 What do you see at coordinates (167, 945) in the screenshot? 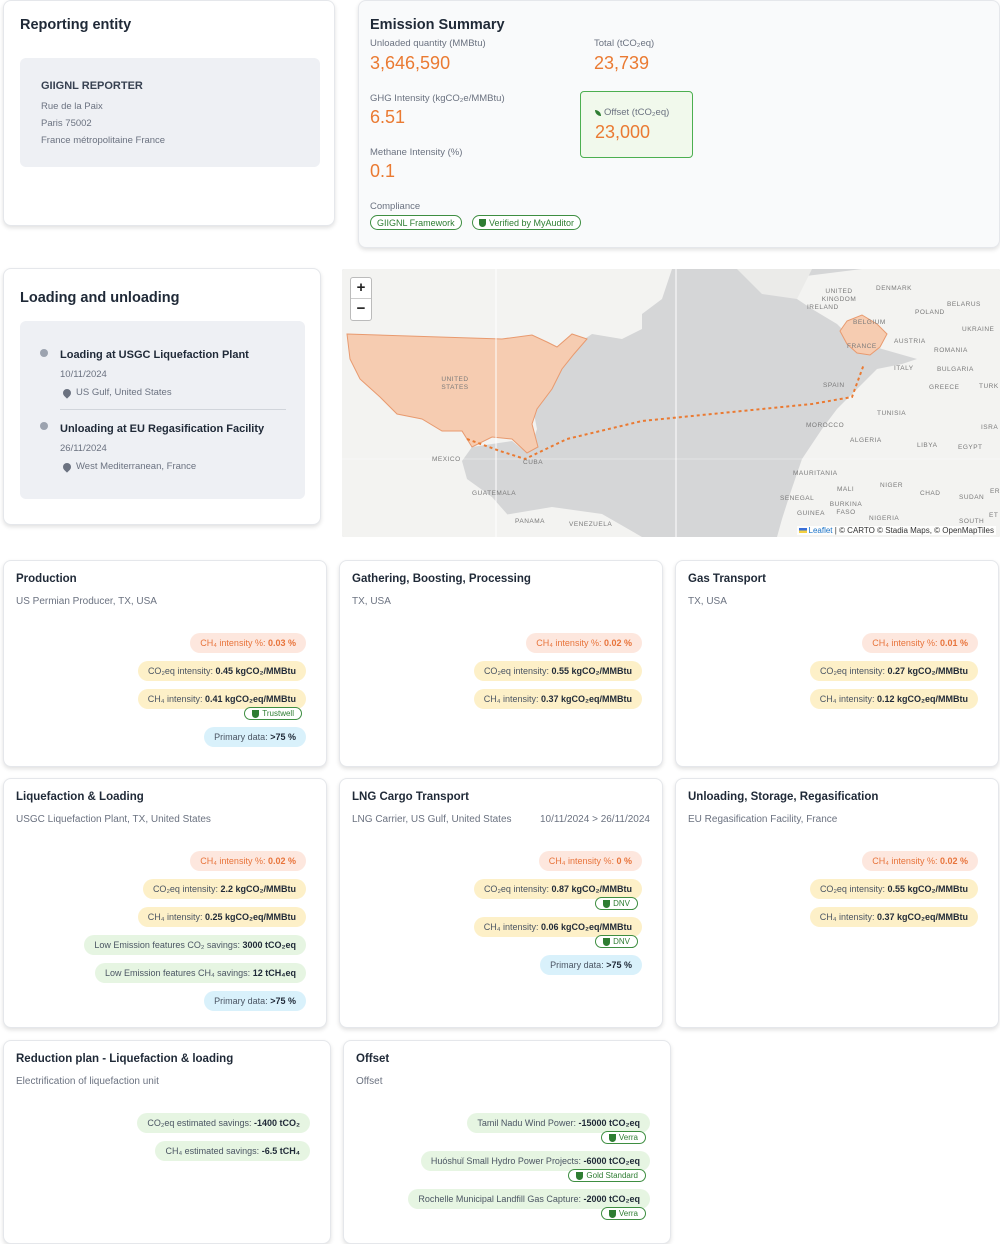
I see `metric-label: Low Emission features CO₂ savings:` at bounding box center [167, 945].